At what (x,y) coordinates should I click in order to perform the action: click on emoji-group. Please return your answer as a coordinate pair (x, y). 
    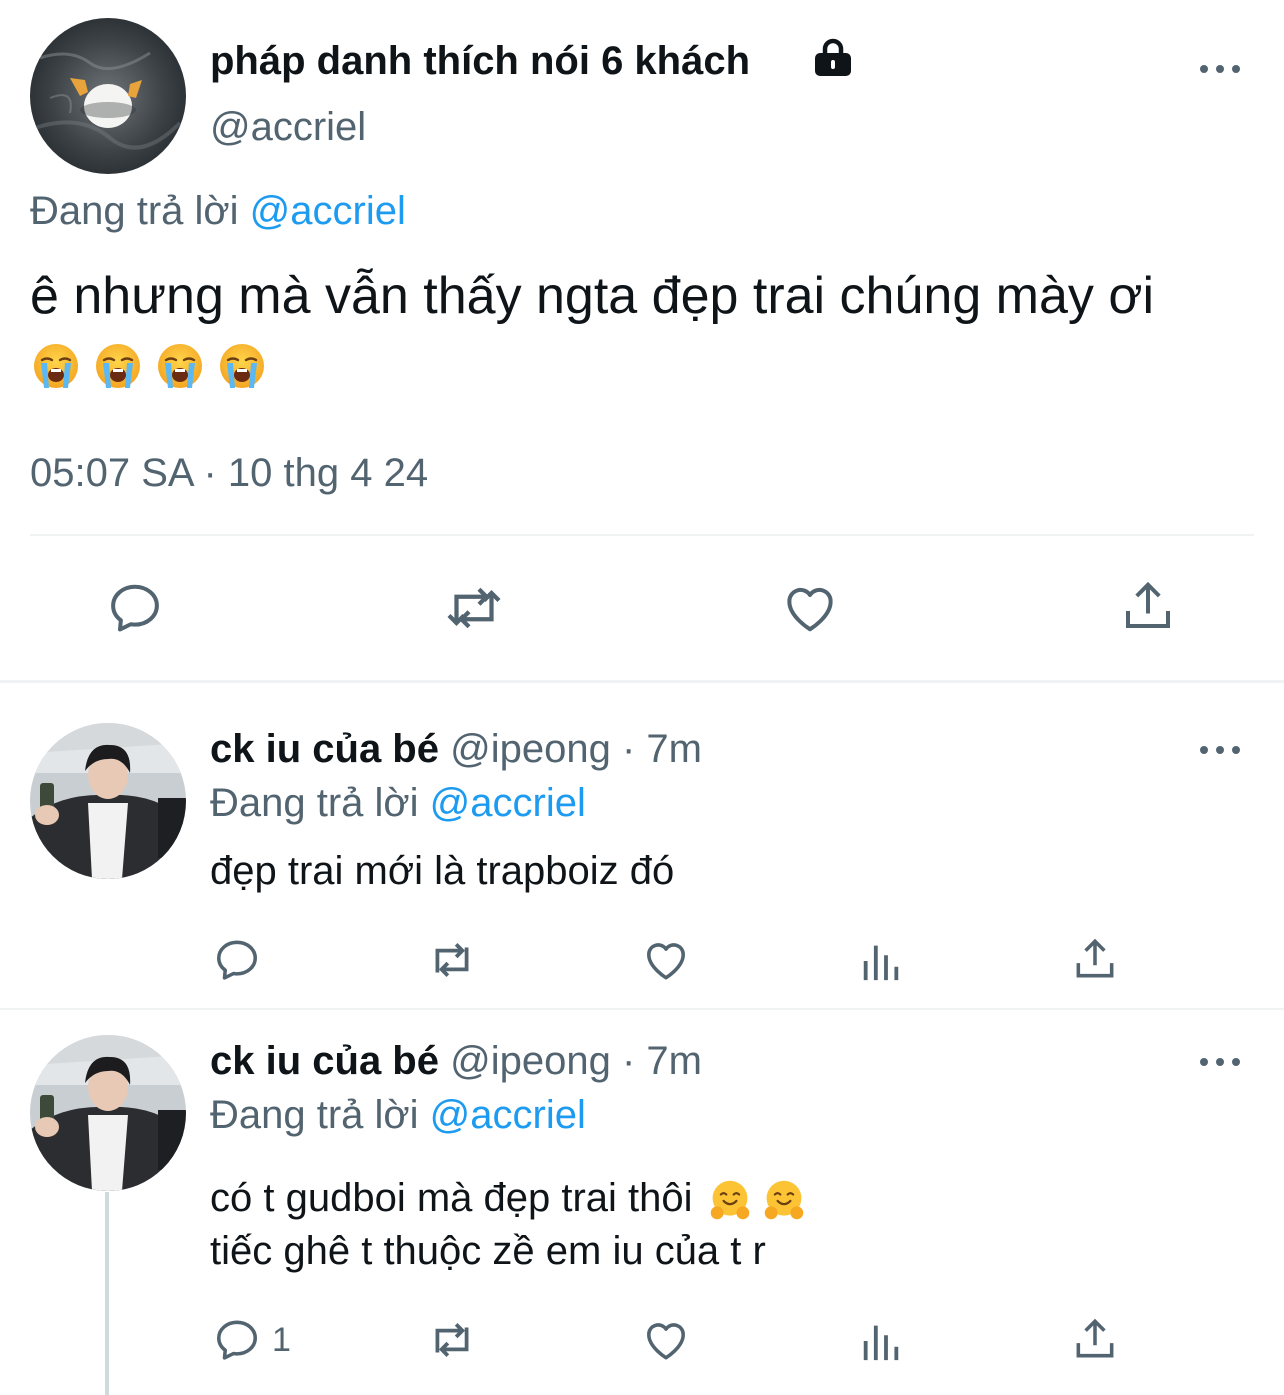
    Looking at the image, I should click on (758, 1198).